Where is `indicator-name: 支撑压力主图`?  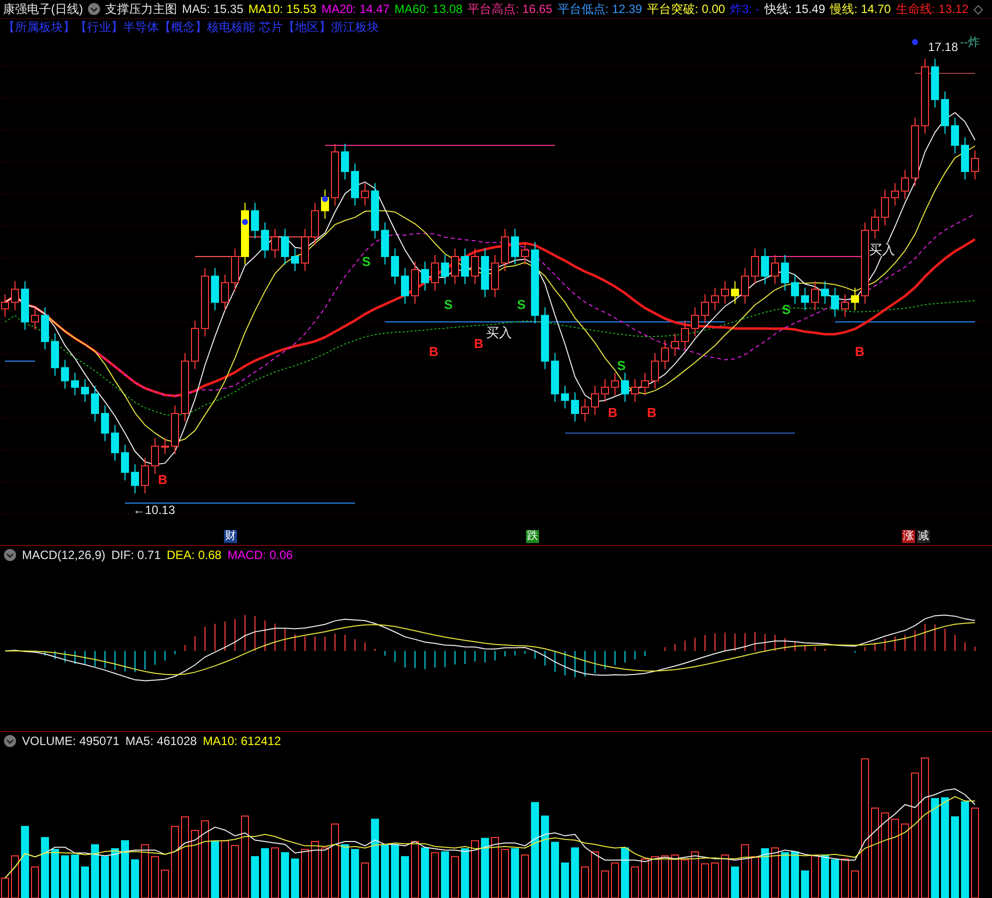 indicator-name: 支撑压力主图 is located at coordinates (141, 9).